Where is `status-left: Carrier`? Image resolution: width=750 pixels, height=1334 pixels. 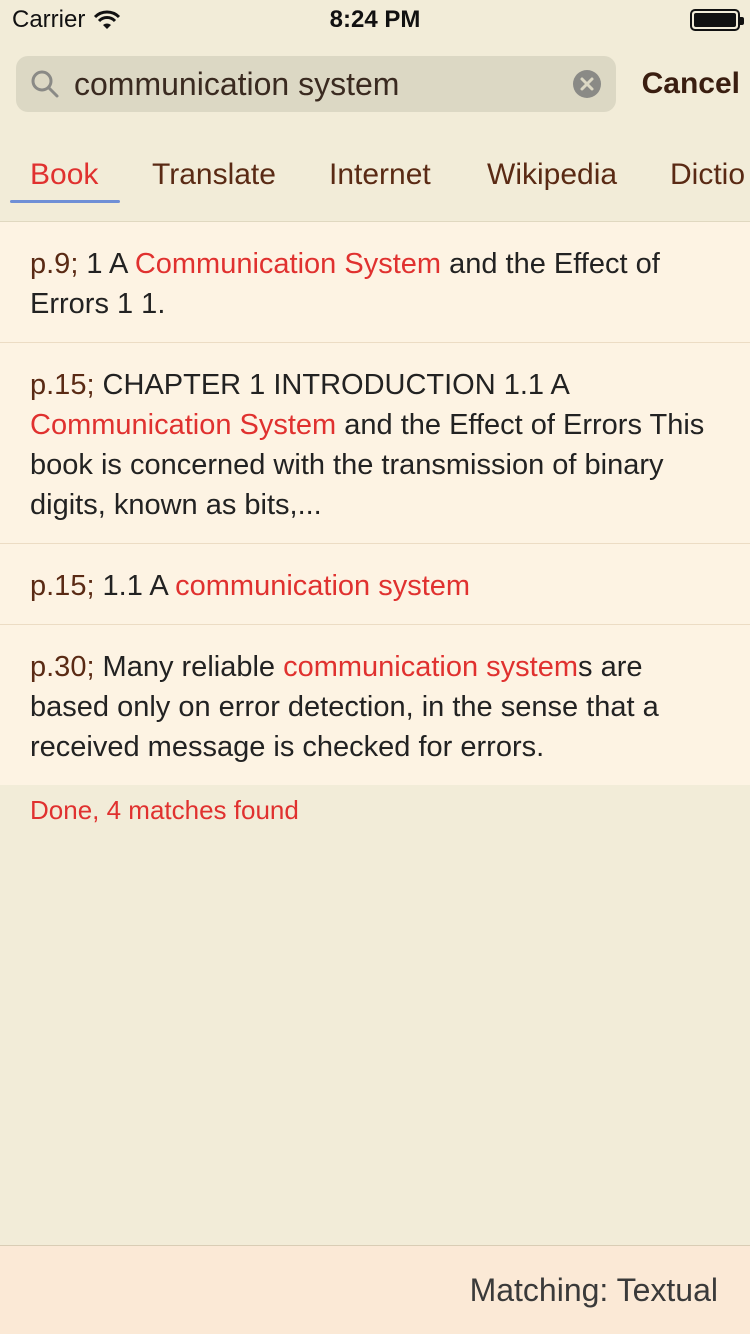
status-left: Carrier is located at coordinates (66, 20).